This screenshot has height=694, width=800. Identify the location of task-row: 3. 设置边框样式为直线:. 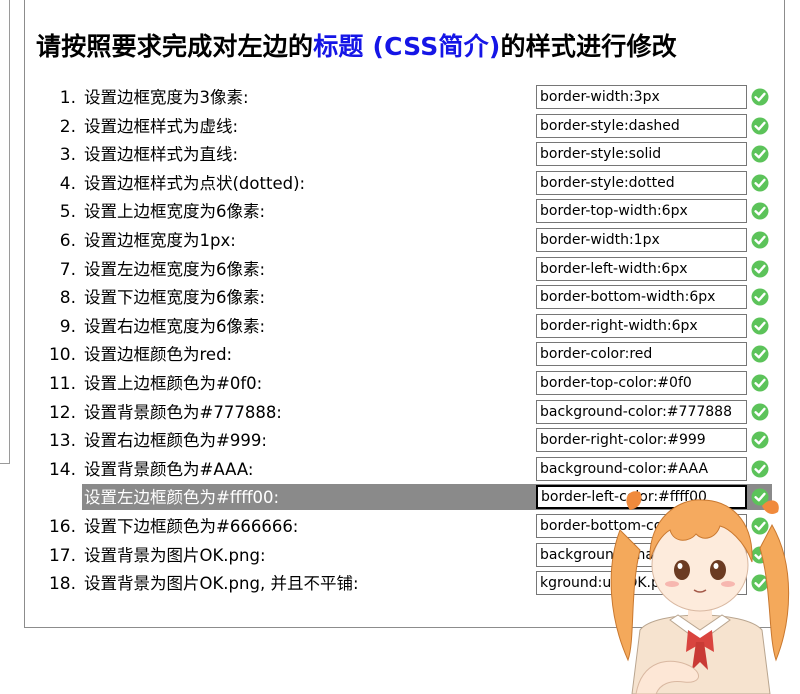
(400, 155).